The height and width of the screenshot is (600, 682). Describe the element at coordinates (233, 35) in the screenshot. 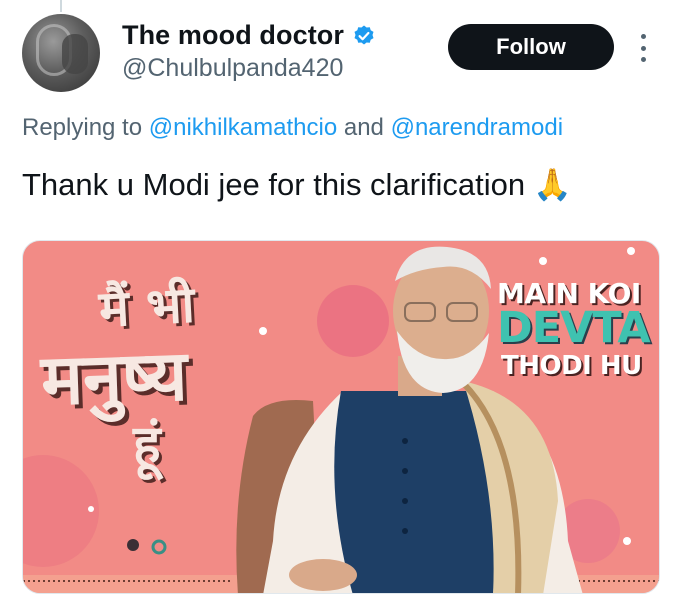

I see `display-name: The mood doctor` at that location.